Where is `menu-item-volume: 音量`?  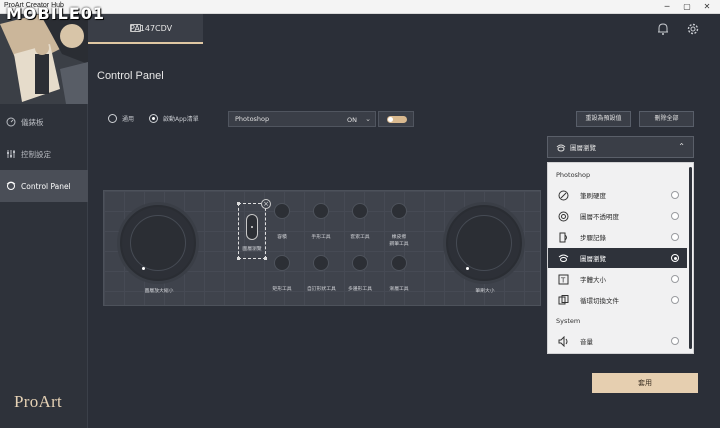 menu-item-volume: 音量 is located at coordinates (617, 341).